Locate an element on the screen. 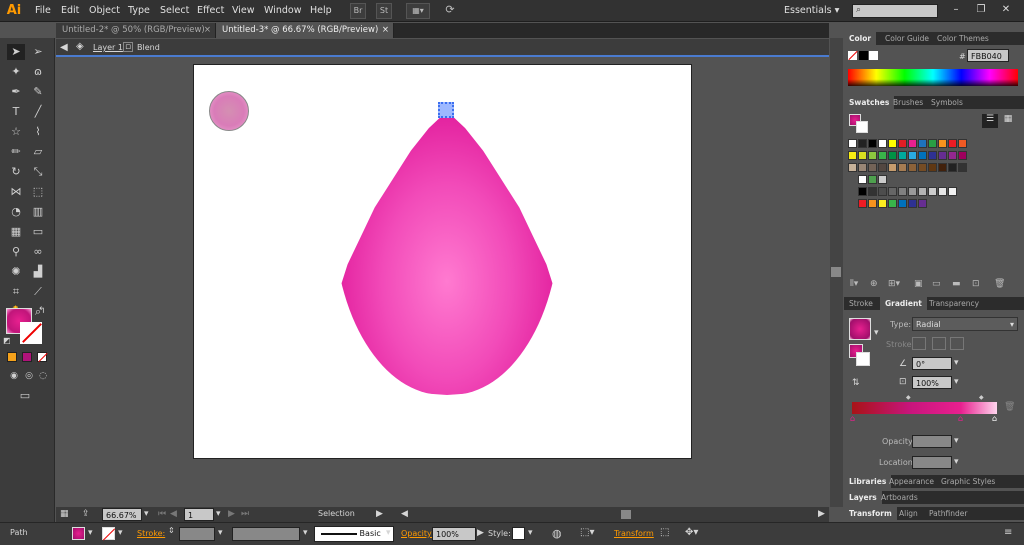 The width and height of the screenshot is (1024, 545). new-color-group-icon: ▭ is located at coordinates (936, 284).